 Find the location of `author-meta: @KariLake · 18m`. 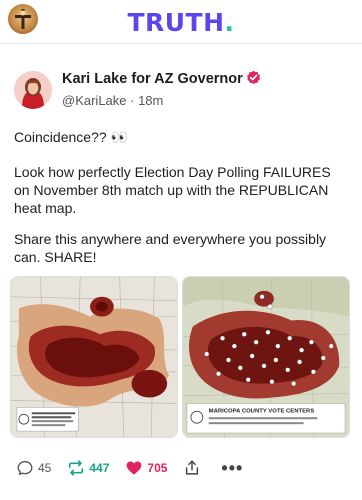

author-meta: @KariLake · 18m is located at coordinates (112, 100).